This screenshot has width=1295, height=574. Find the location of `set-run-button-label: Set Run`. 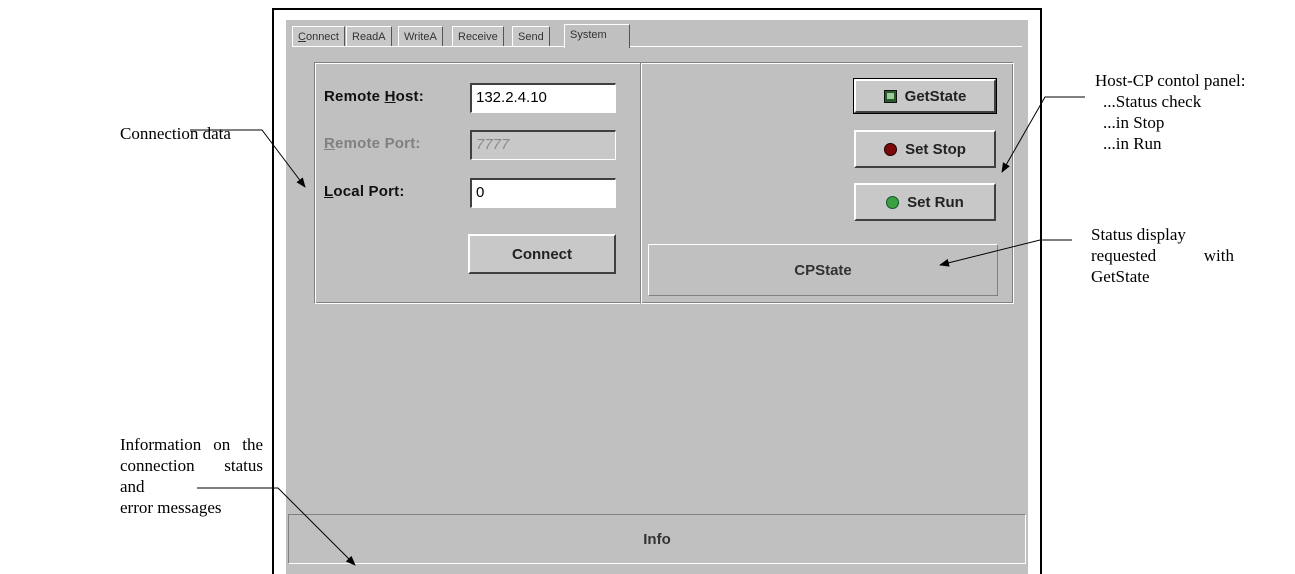

set-run-button-label: Set Run is located at coordinates (935, 202).